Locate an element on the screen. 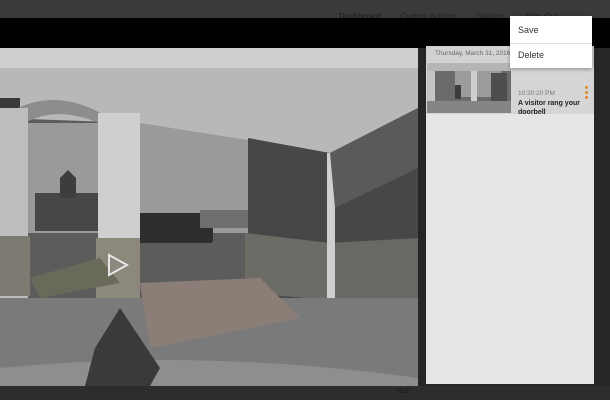  menu-divider is located at coordinates (551, 43).